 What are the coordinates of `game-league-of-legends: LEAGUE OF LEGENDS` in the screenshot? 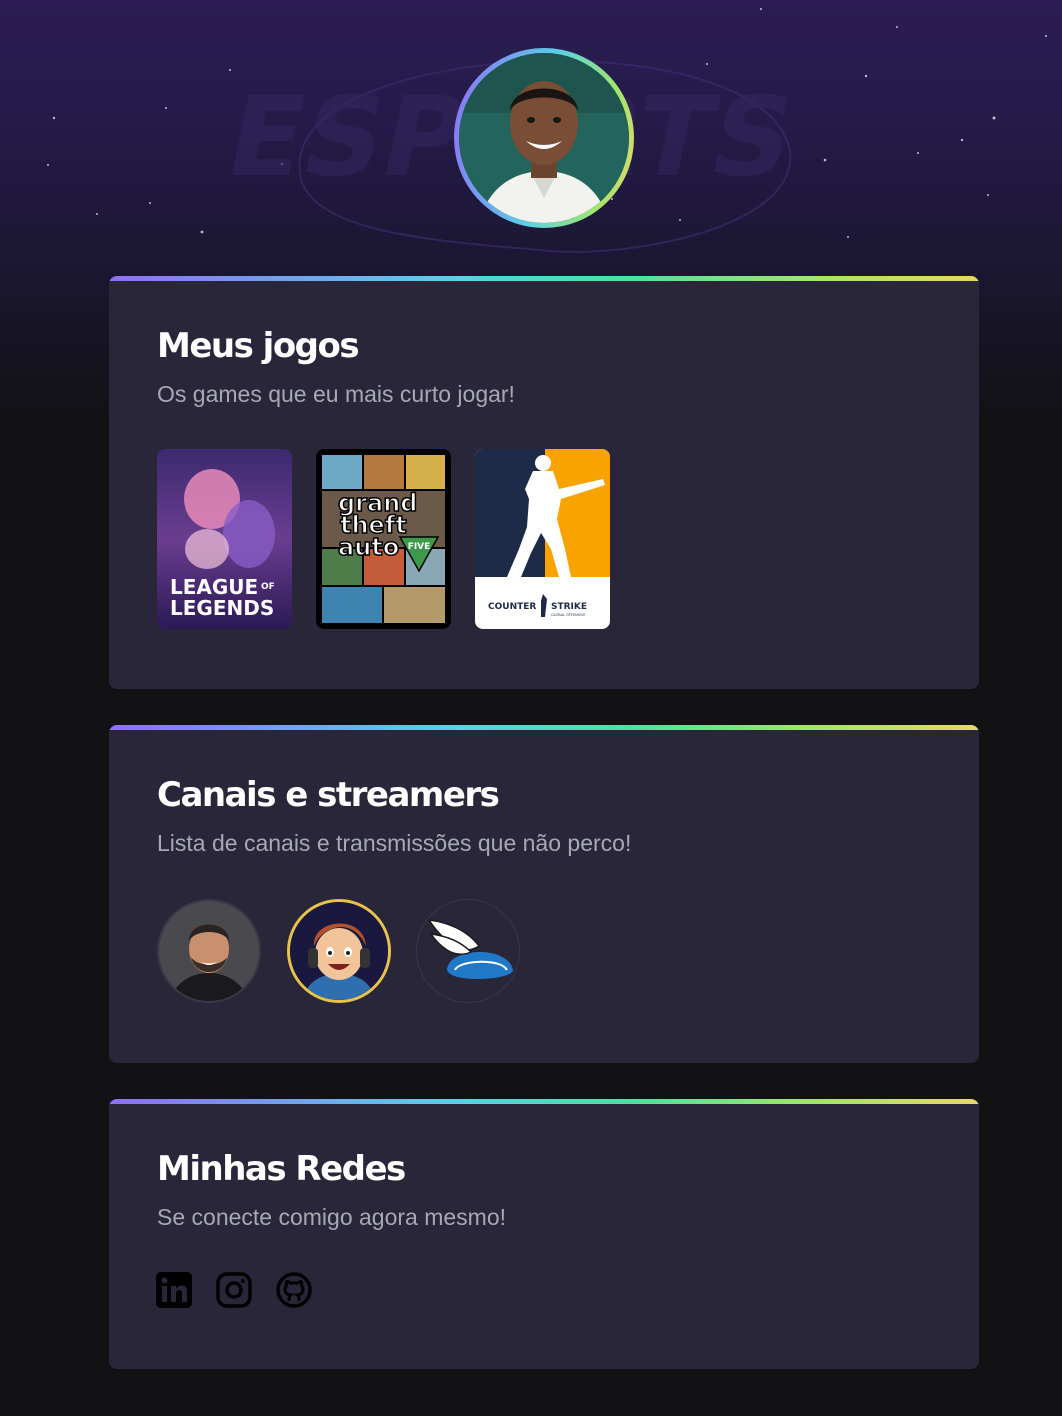 It's located at (224, 539).